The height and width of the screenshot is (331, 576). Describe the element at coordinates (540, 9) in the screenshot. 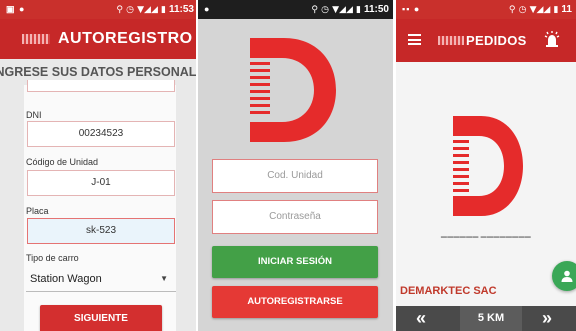

I see `status-icons: ⚲ ◷ ▼◢◢ ▮ 11` at that location.